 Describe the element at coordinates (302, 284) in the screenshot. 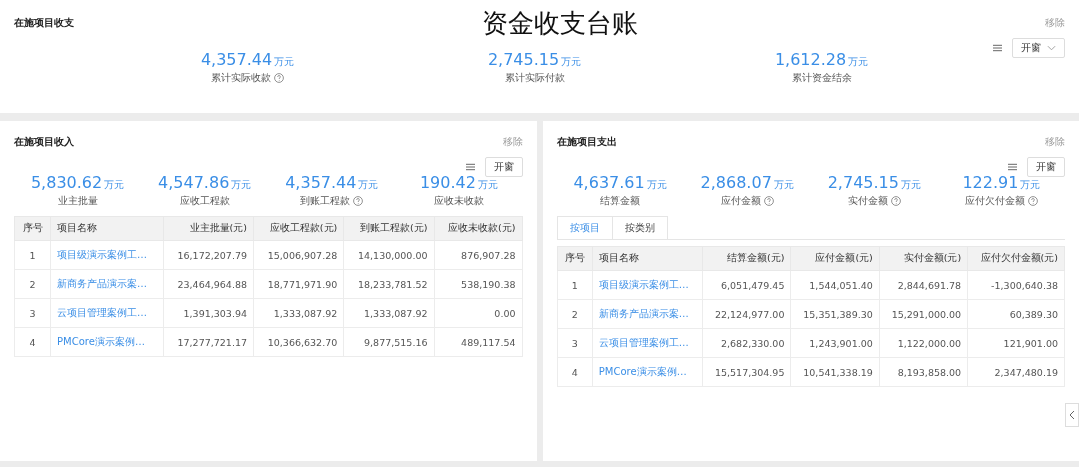

I see `table-cell: 18,771,971.90` at that location.